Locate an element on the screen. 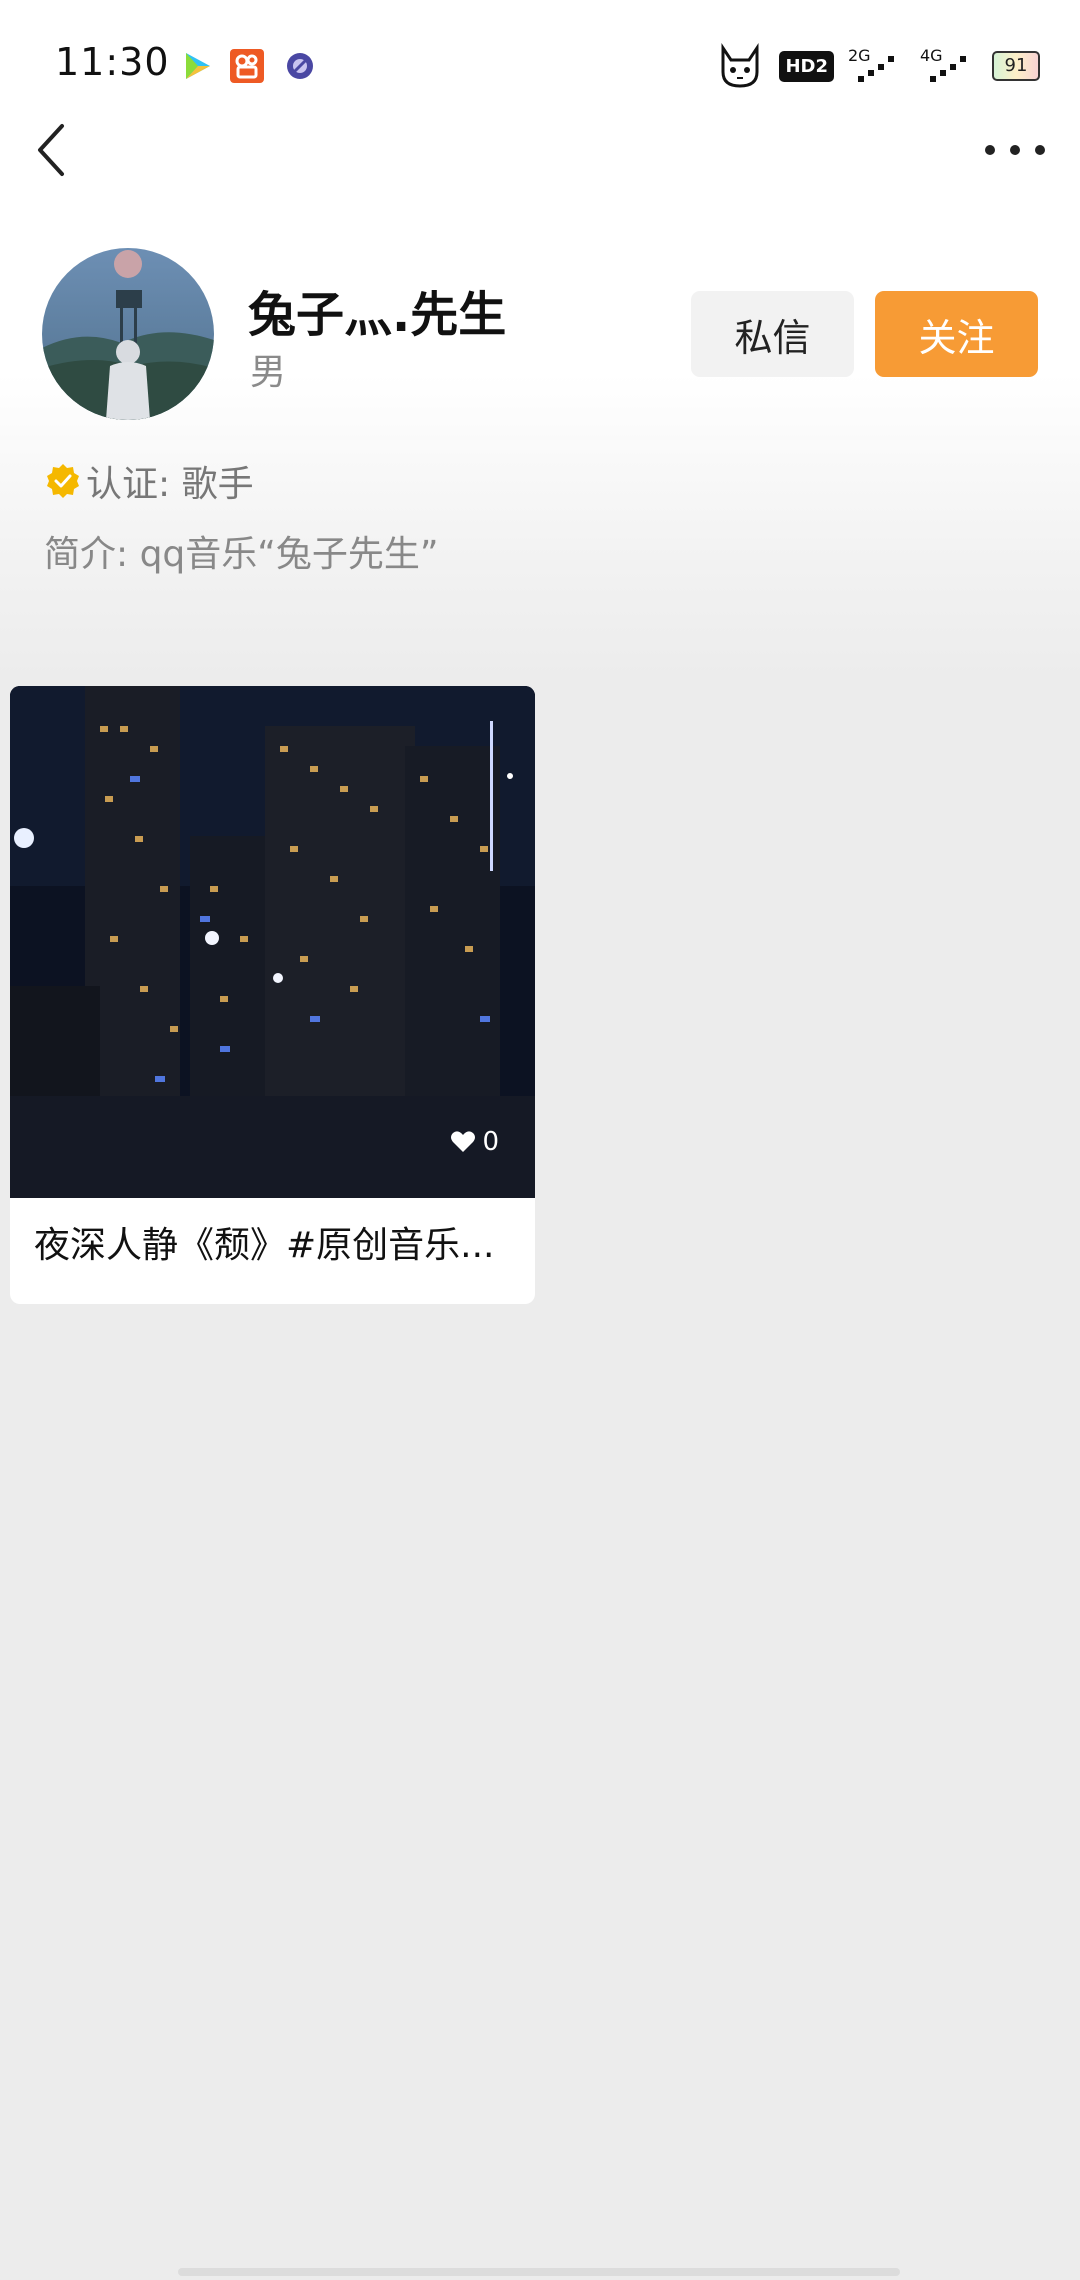 The width and height of the screenshot is (1080, 2280). profile-bio: 简介: qq音乐“兔子先生” is located at coordinates (241, 554).